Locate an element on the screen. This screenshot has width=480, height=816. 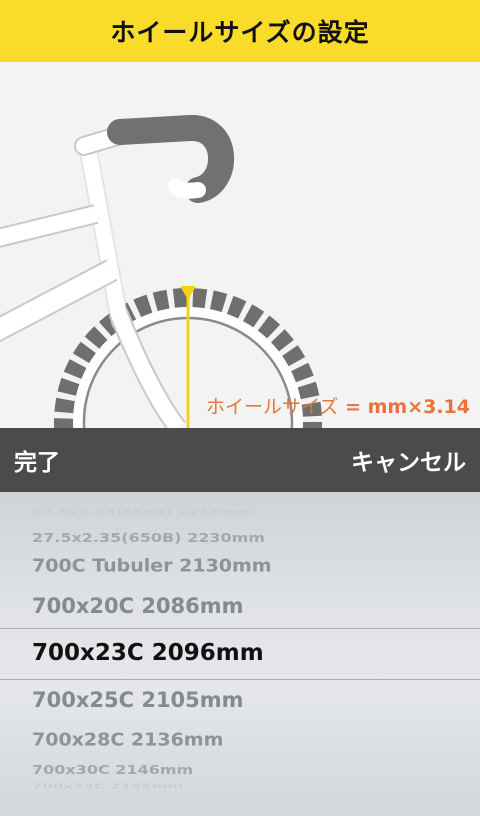
picker-option: 700x25C 2105mm is located at coordinates (138, 700).